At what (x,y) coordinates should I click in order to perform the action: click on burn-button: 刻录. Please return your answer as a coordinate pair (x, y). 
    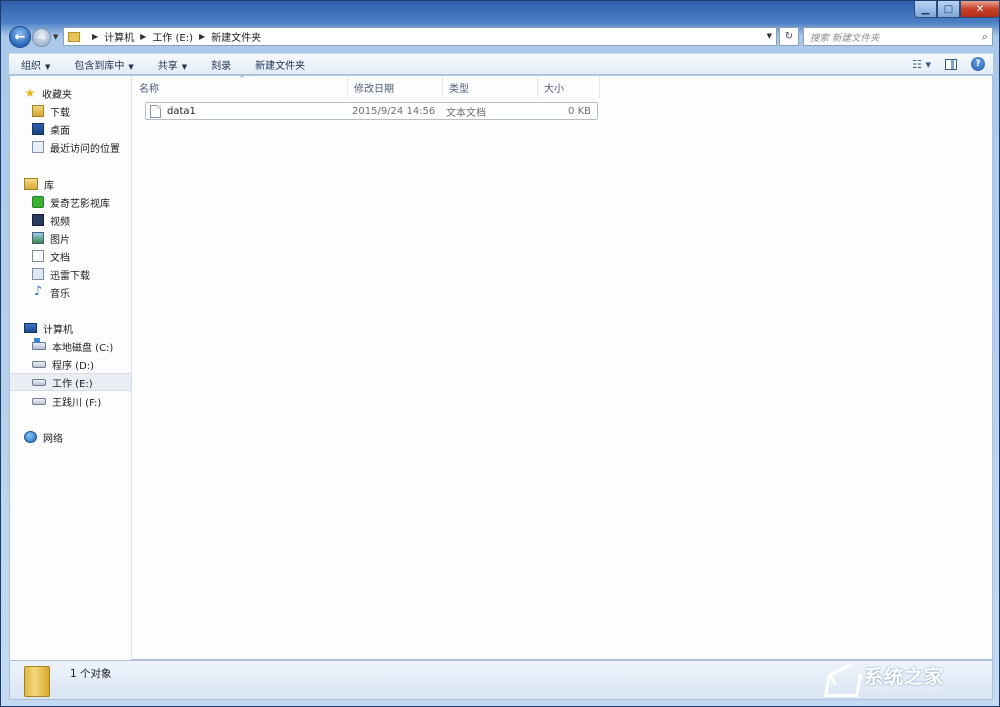
    Looking at the image, I should click on (221, 64).